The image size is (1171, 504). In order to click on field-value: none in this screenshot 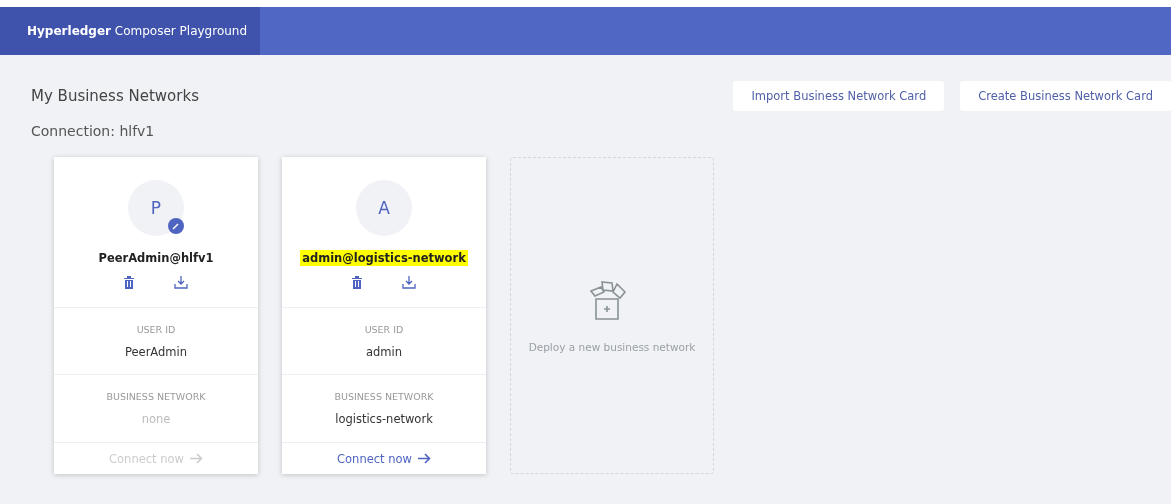, I will do `click(156, 419)`.